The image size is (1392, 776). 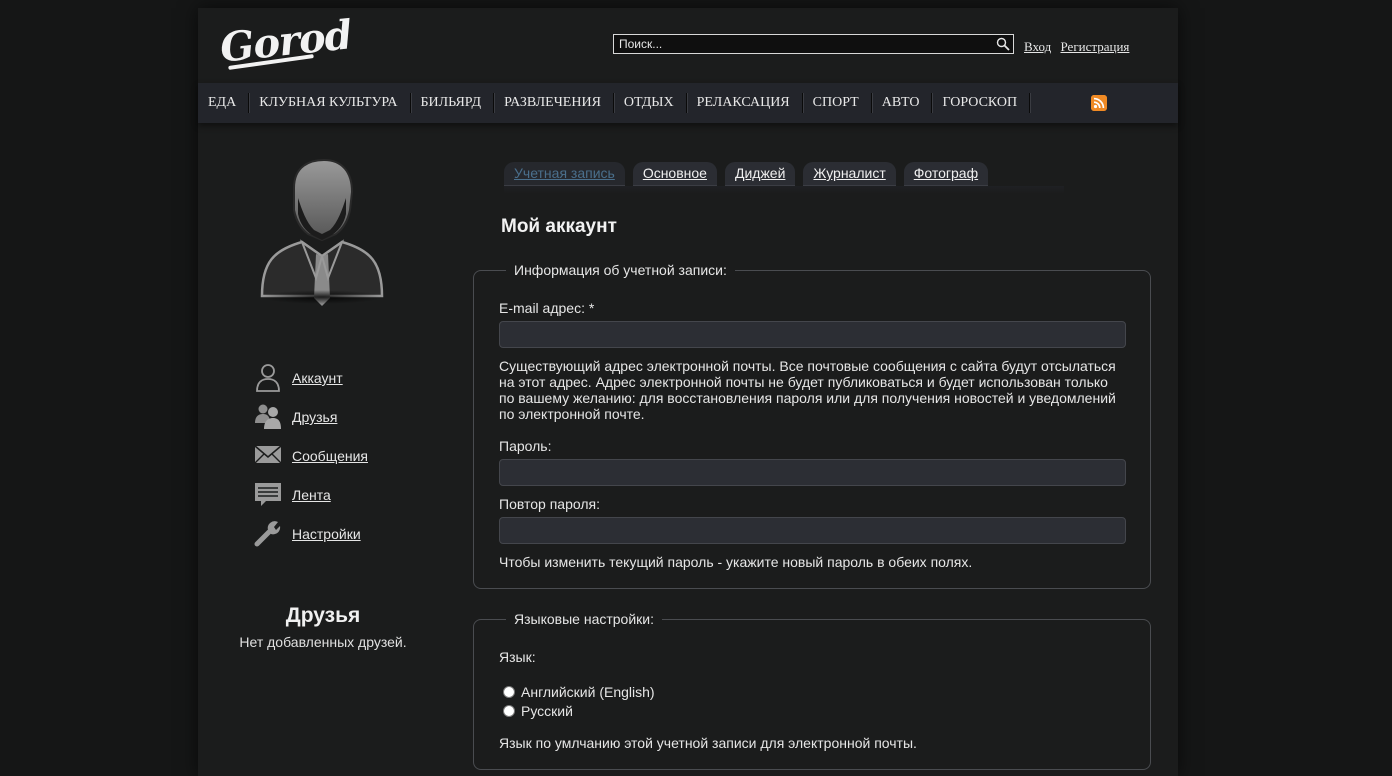 What do you see at coordinates (1037, 46) in the screenshot?
I see `login-link: Вход` at bounding box center [1037, 46].